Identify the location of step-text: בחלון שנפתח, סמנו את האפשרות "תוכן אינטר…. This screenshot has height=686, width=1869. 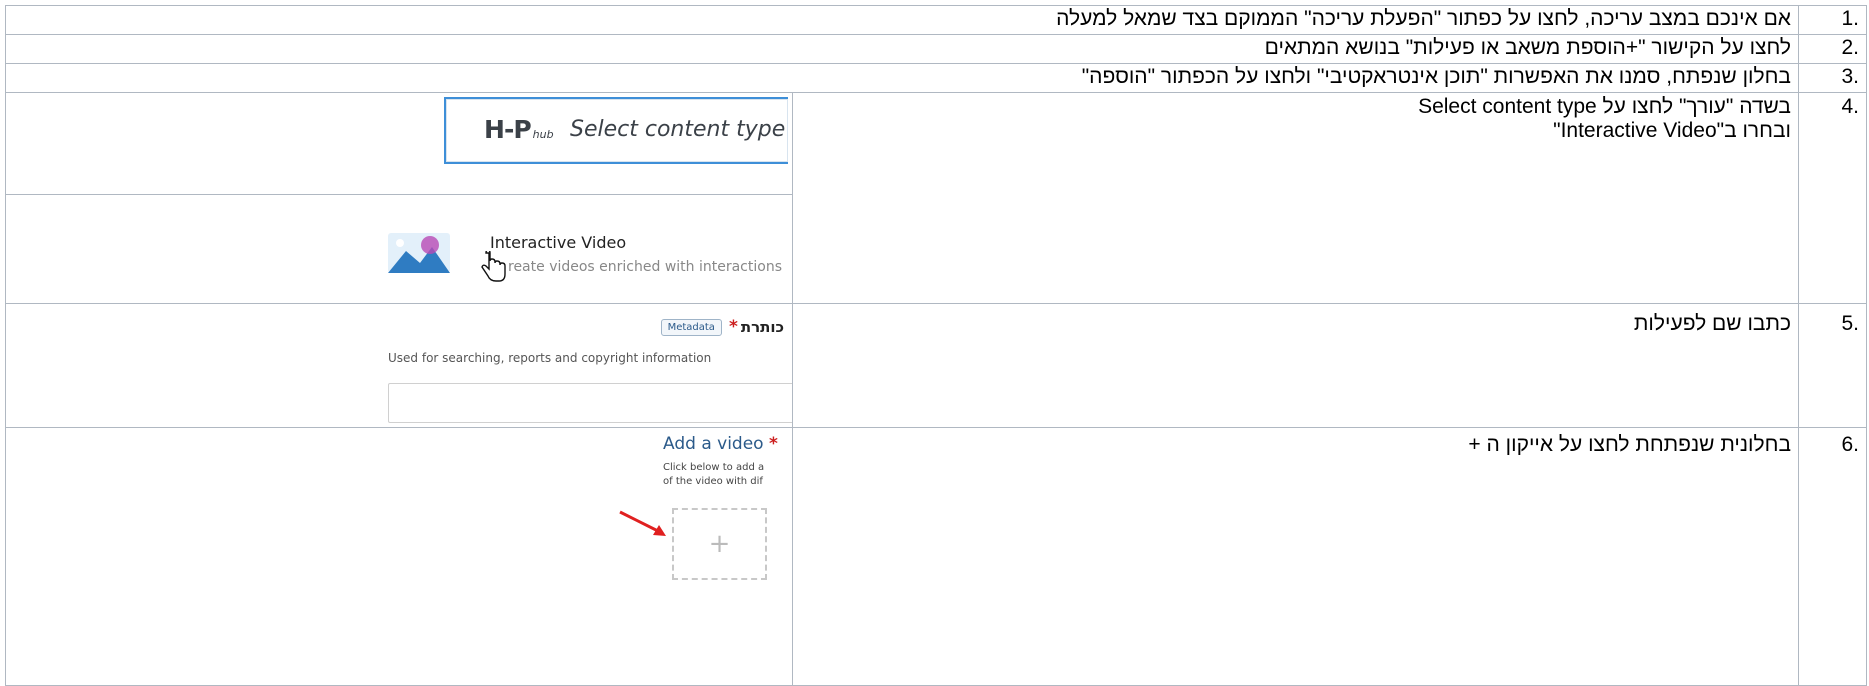
(1436, 76).